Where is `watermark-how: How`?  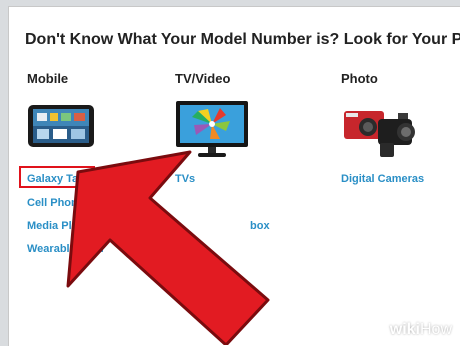
watermark-how: How is located at coordinates (435, 329).